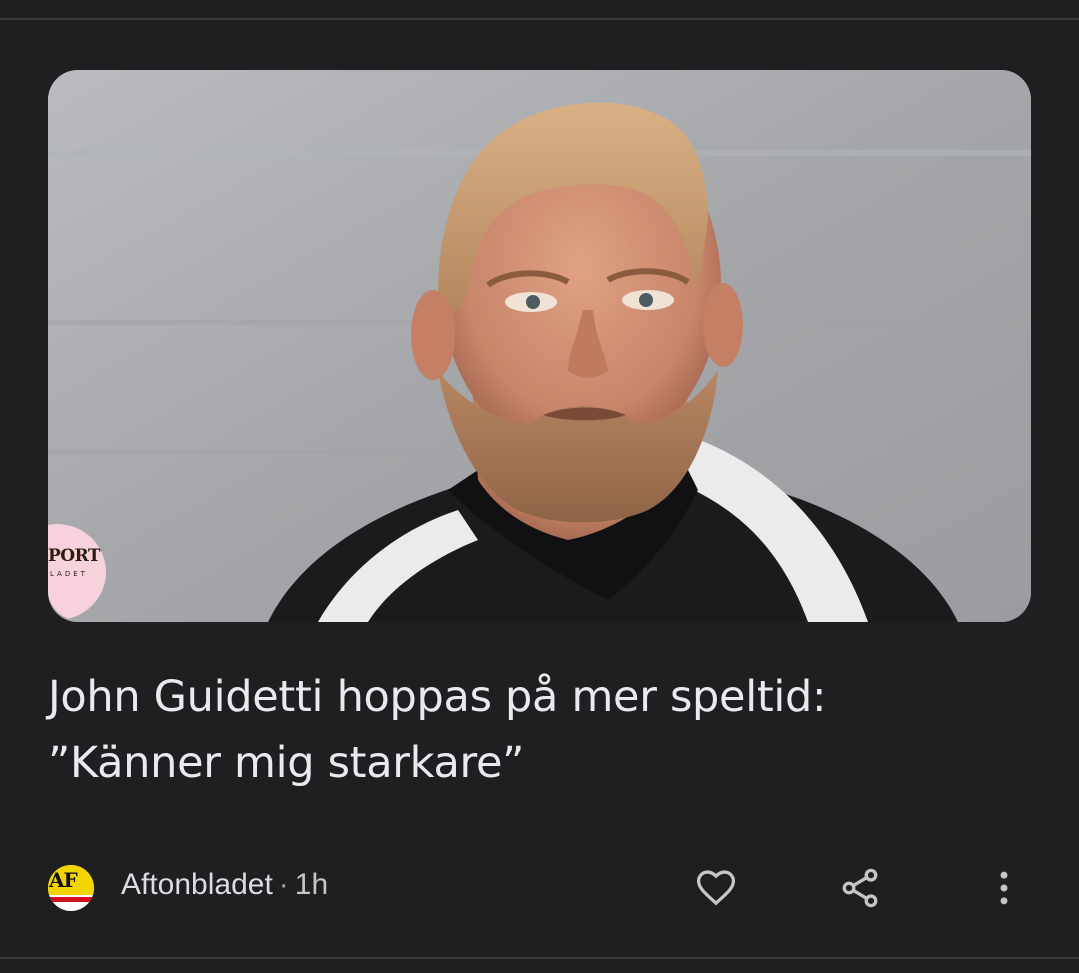  What do you see at coordinates (69, 574) in the screenshot?
I see `badge-subtext: LADET` at bounding box center [69, 574].